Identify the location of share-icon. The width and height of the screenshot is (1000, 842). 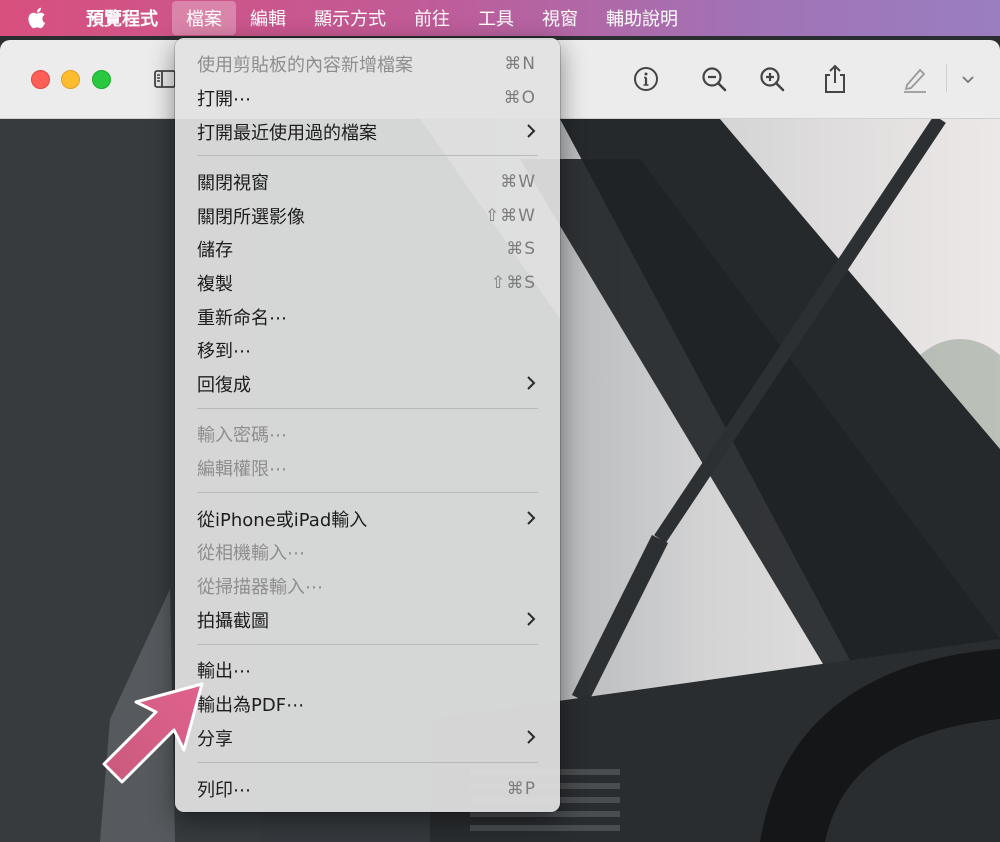
(835, 79).